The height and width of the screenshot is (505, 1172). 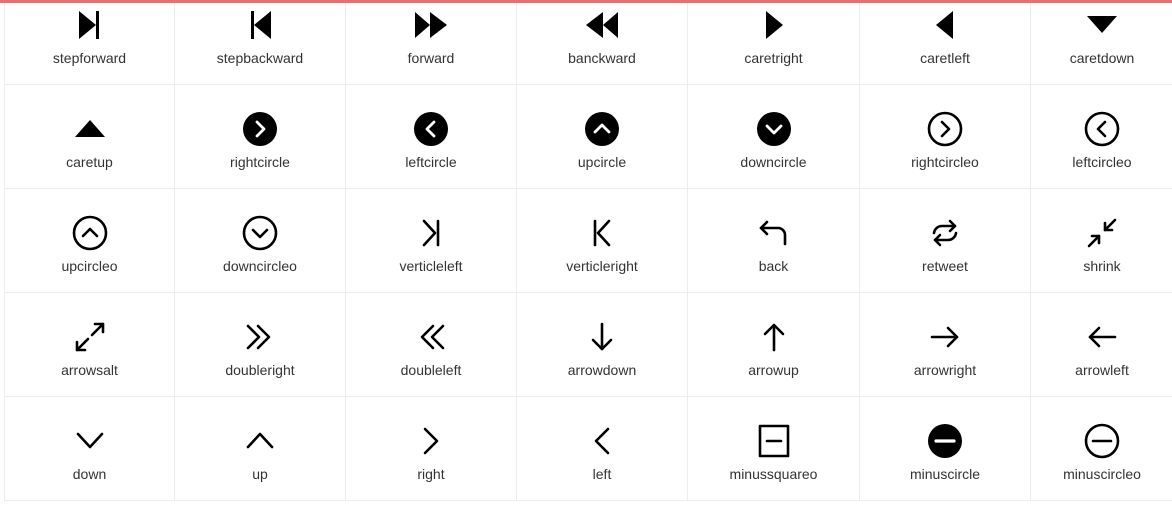 What do you see at coordinates (773, 58) in the screenshot?
I see `icon-label: caretright` at bounding box center [773, 58].